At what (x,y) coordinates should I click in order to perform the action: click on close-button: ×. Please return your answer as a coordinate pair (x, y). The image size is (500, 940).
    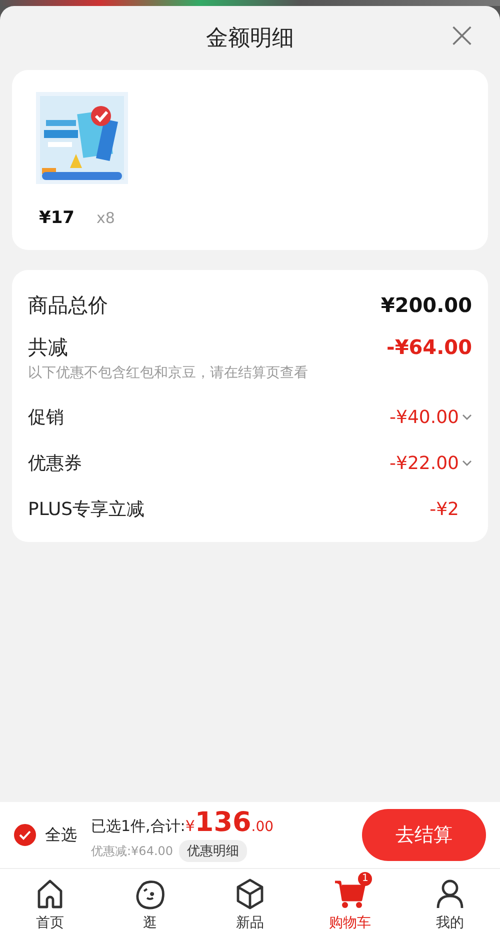
    Looking at the image, I should click on (462, 36).